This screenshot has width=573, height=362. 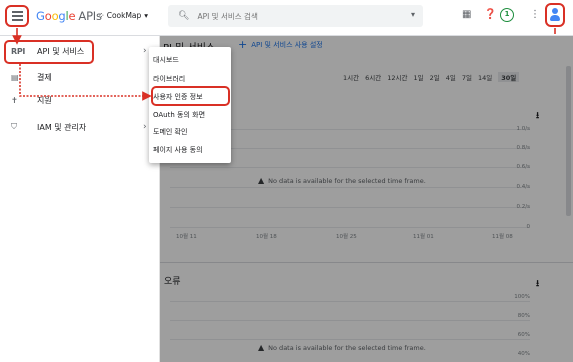 What do you see at coordinates (48, 16) in the screenshot?
I see `logo-letter: o` at bounding box center [48, 16].